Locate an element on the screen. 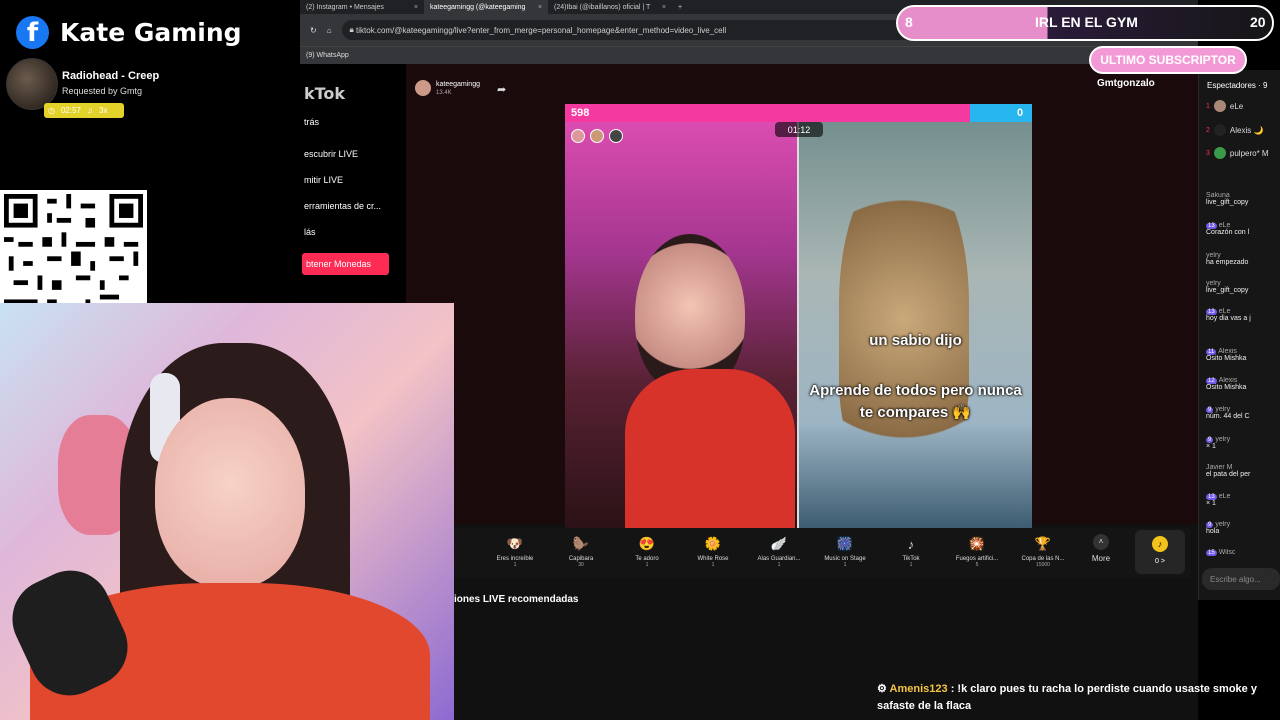 The height and width of the screenshot is (720, 1280). badge-icon: ⚙ is located at coordinates (882, 689).